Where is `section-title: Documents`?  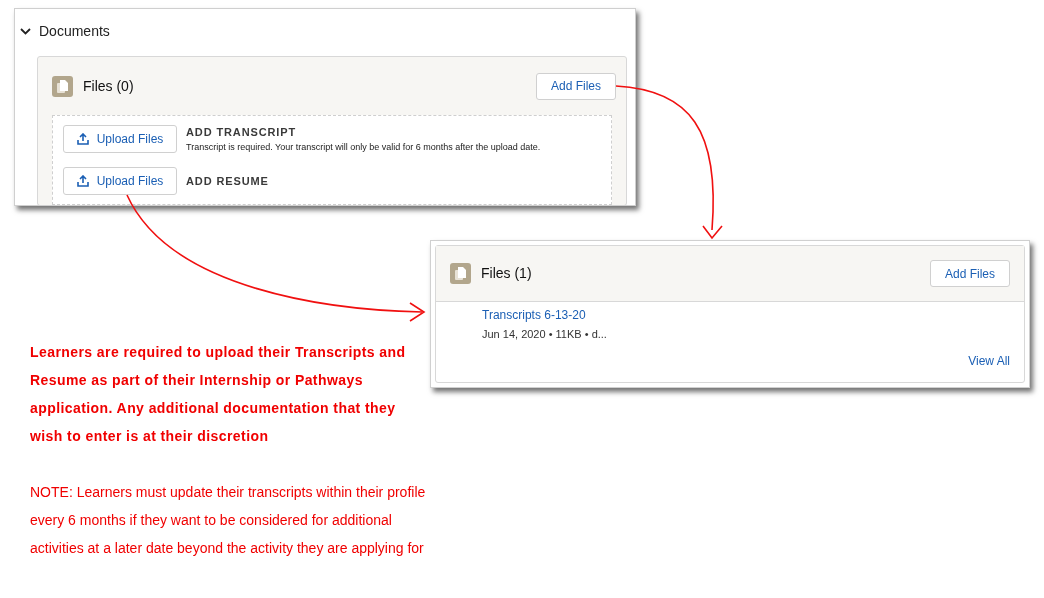
section-title: Documents is located at coordinates (74, 31).